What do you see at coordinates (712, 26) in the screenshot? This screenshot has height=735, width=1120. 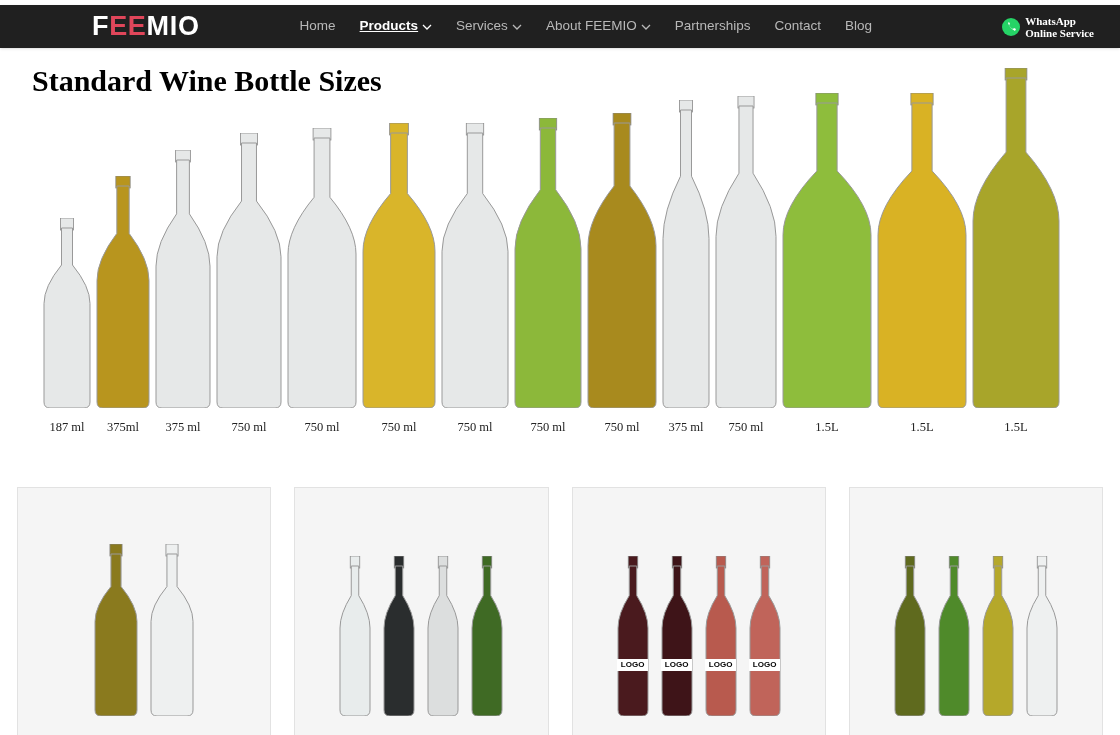 I see `nav-link: Partnerships` at bounding box center [712, 26].